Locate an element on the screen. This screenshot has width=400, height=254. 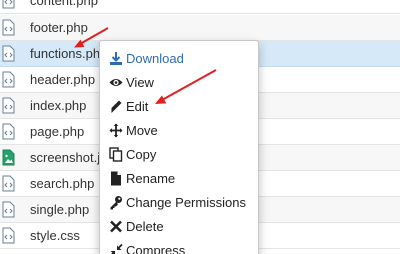
x-icon is located at coordinates (116, 226).